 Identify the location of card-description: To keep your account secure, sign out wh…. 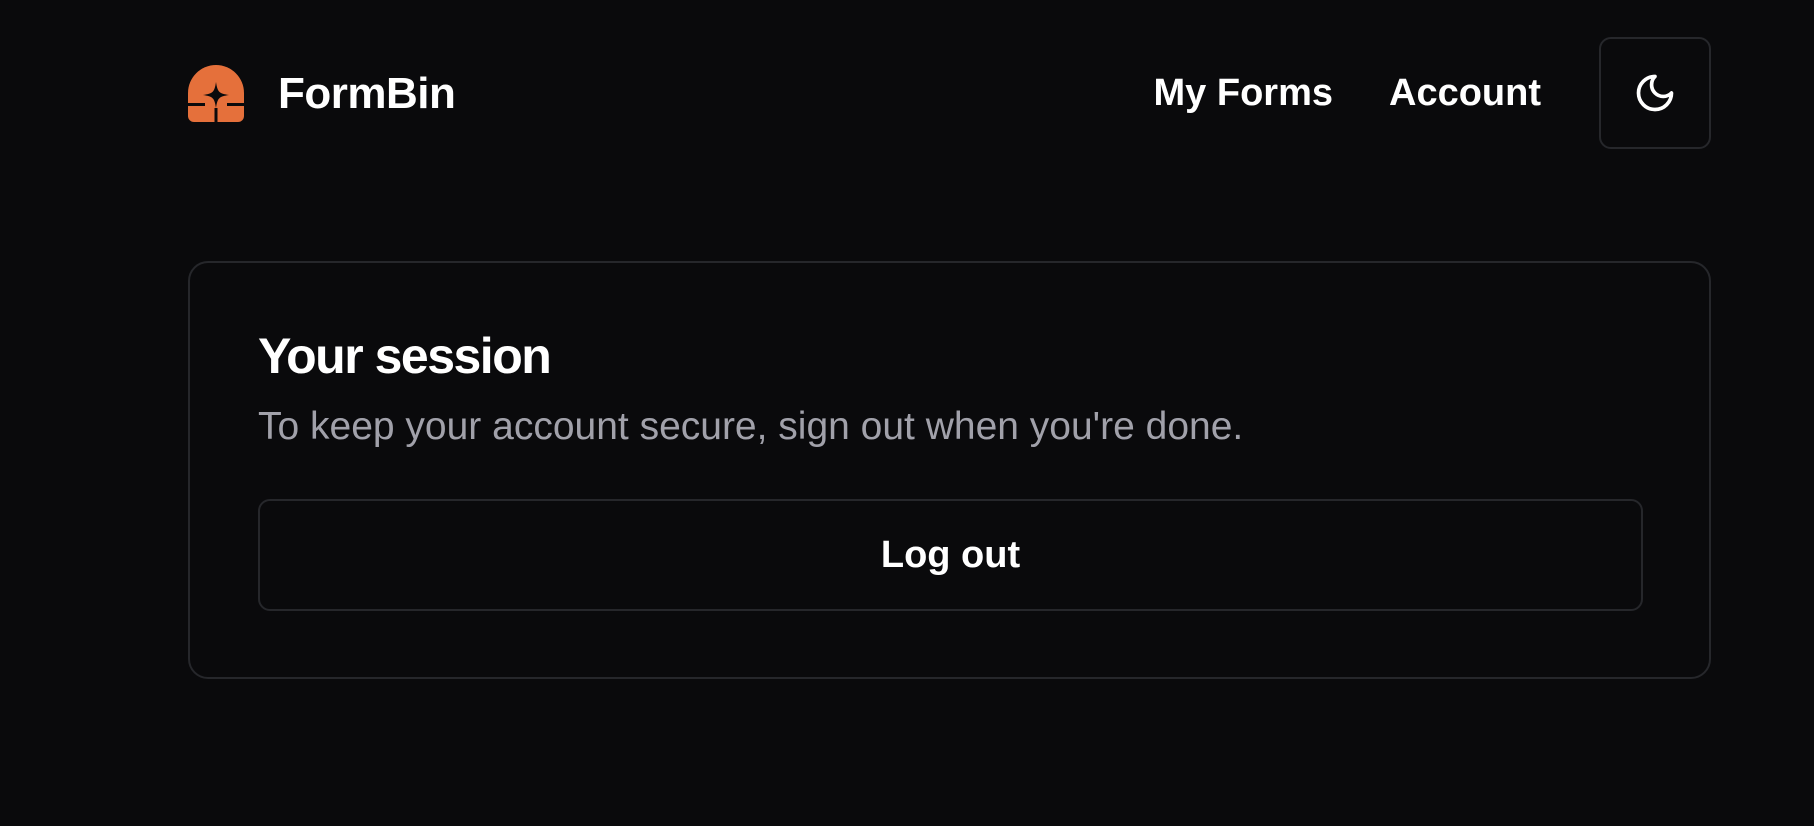
(751, 426).